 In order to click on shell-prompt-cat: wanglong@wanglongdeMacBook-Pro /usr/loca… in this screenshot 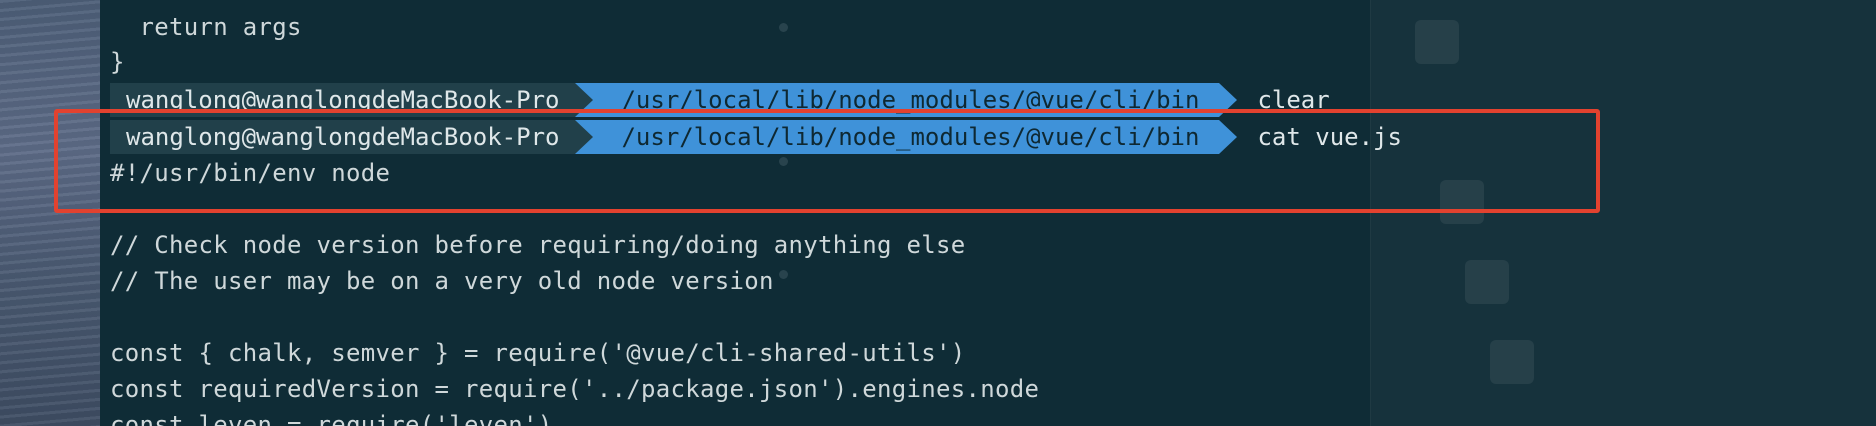, I will do `click(756, 137)`.